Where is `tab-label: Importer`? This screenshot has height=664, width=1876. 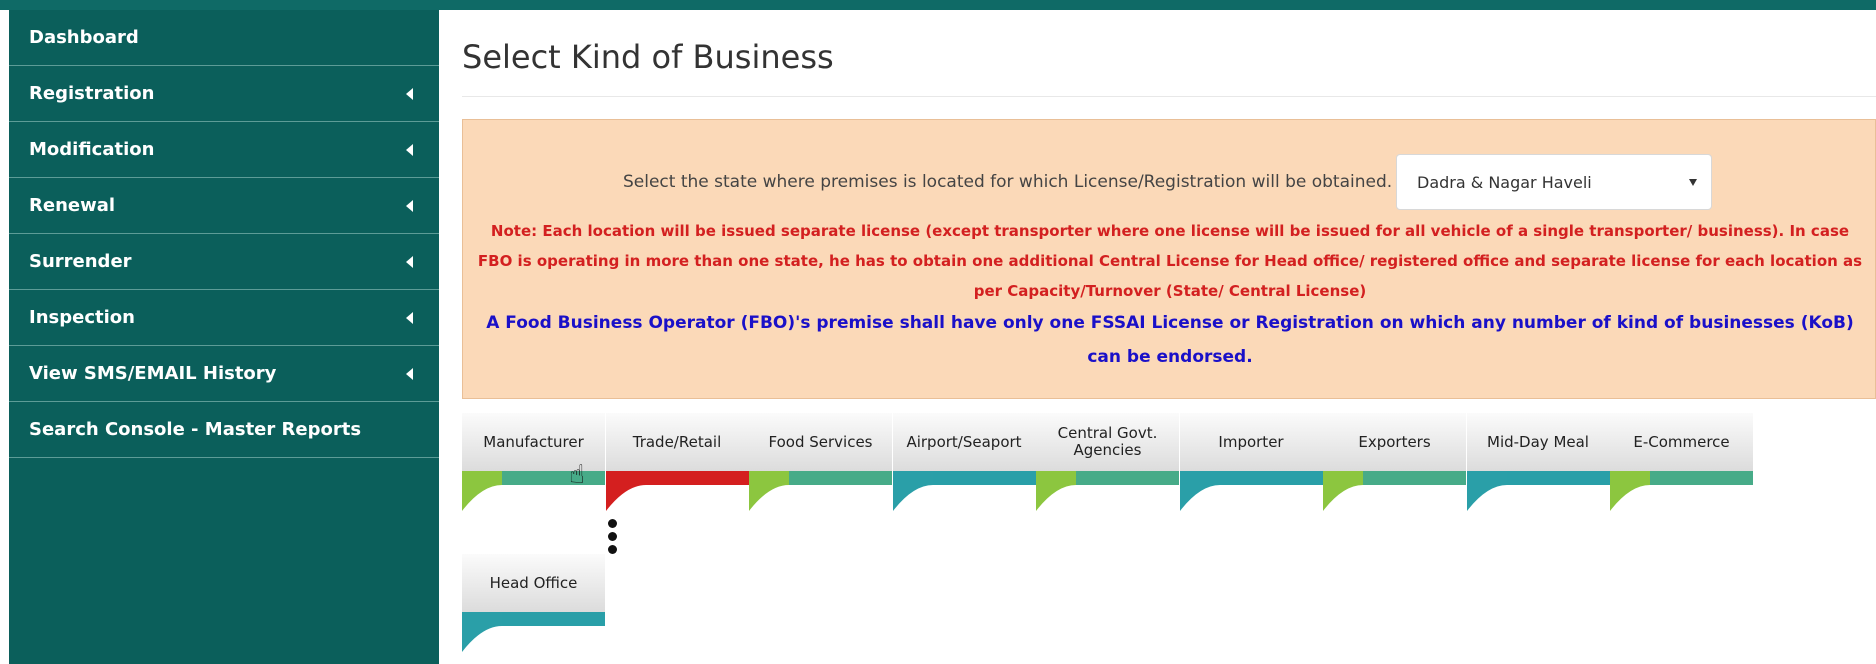 tab-label: Importer is located at coordinates (1251, 442).